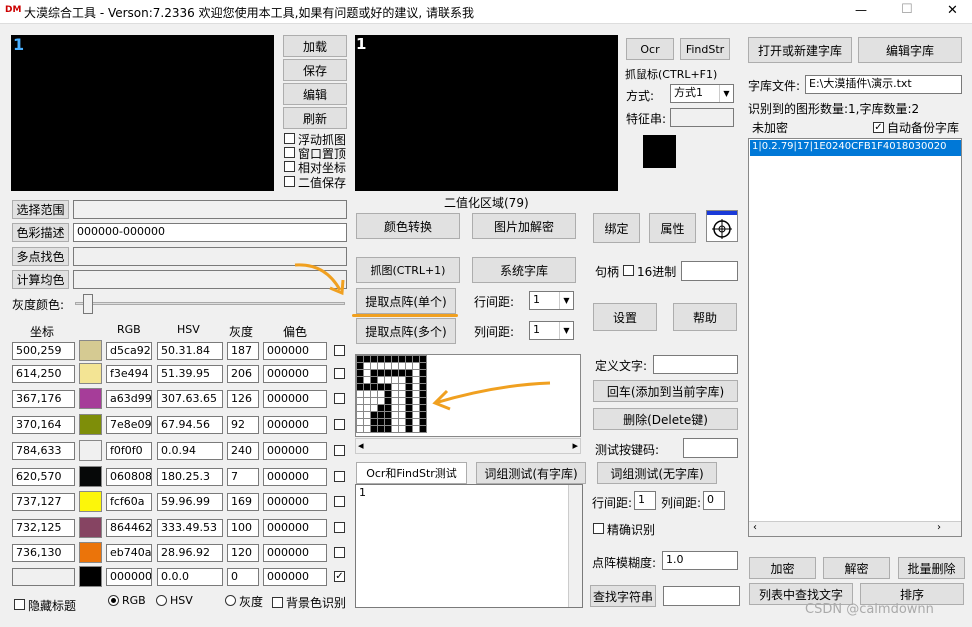 This screenshot has width=972, height=627. What do you see at coordinates (190, 577) in the screenshot?
I see `row-hsv-field: 0.0.0` at bounding box center [190, 577].